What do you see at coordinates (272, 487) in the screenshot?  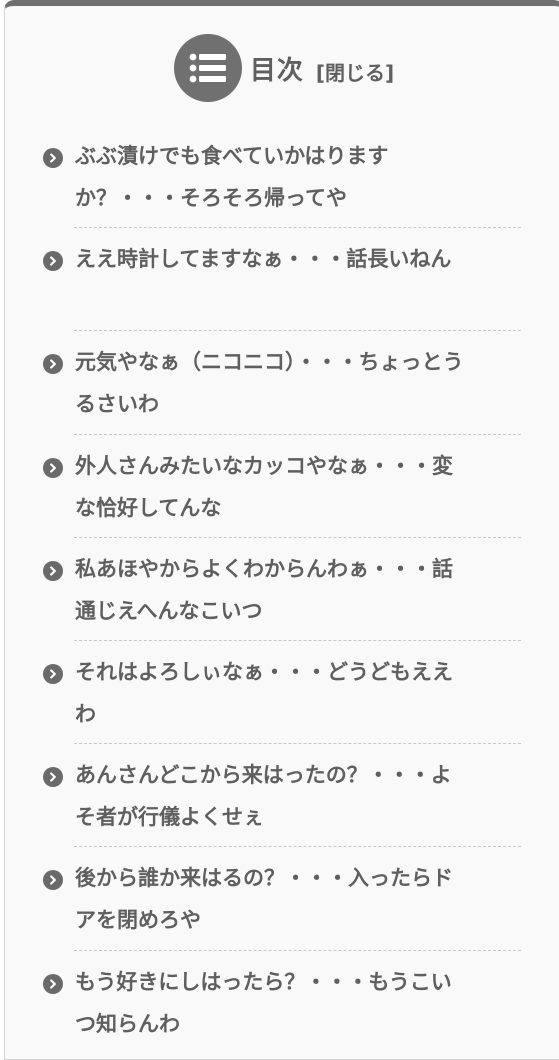 I see `toc-item-link: 外人さんみたいなカッコやなぁ・・・変な恰好してんな` at bounding box center [272, 487].